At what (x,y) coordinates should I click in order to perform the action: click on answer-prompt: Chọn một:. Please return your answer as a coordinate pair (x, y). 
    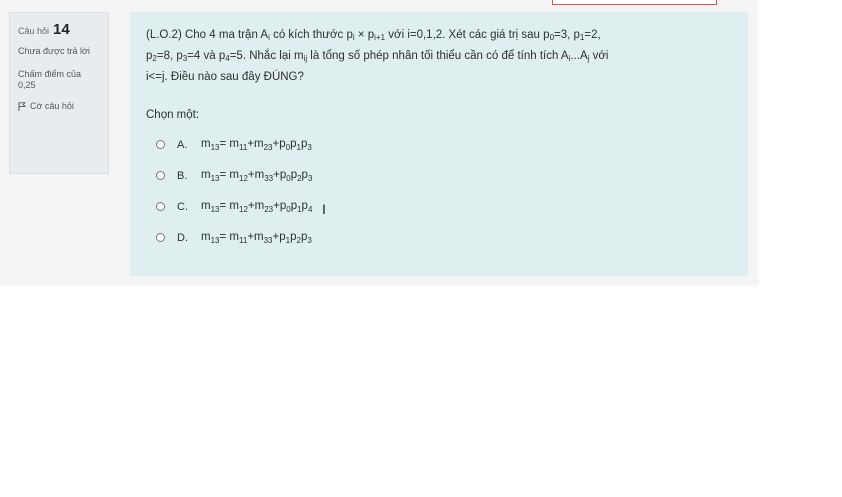
    Looking at the image, I should click on (173, 115).